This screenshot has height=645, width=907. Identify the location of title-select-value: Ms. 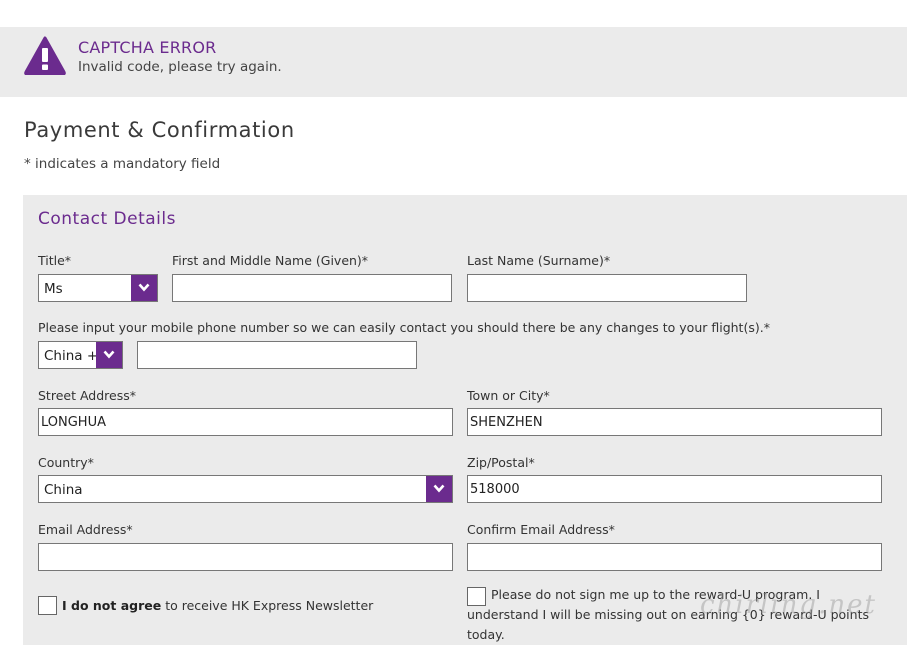
(53, 289).